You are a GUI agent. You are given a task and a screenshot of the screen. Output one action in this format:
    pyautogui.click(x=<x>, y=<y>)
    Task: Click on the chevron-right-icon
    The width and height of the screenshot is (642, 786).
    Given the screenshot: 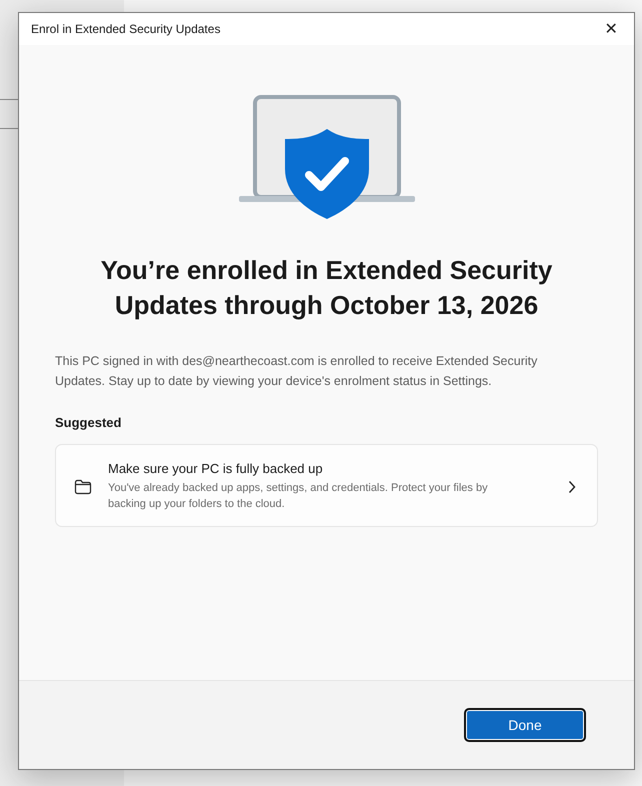 What is the action you would take?
    pyautogui.click(x=572, y=487)
    